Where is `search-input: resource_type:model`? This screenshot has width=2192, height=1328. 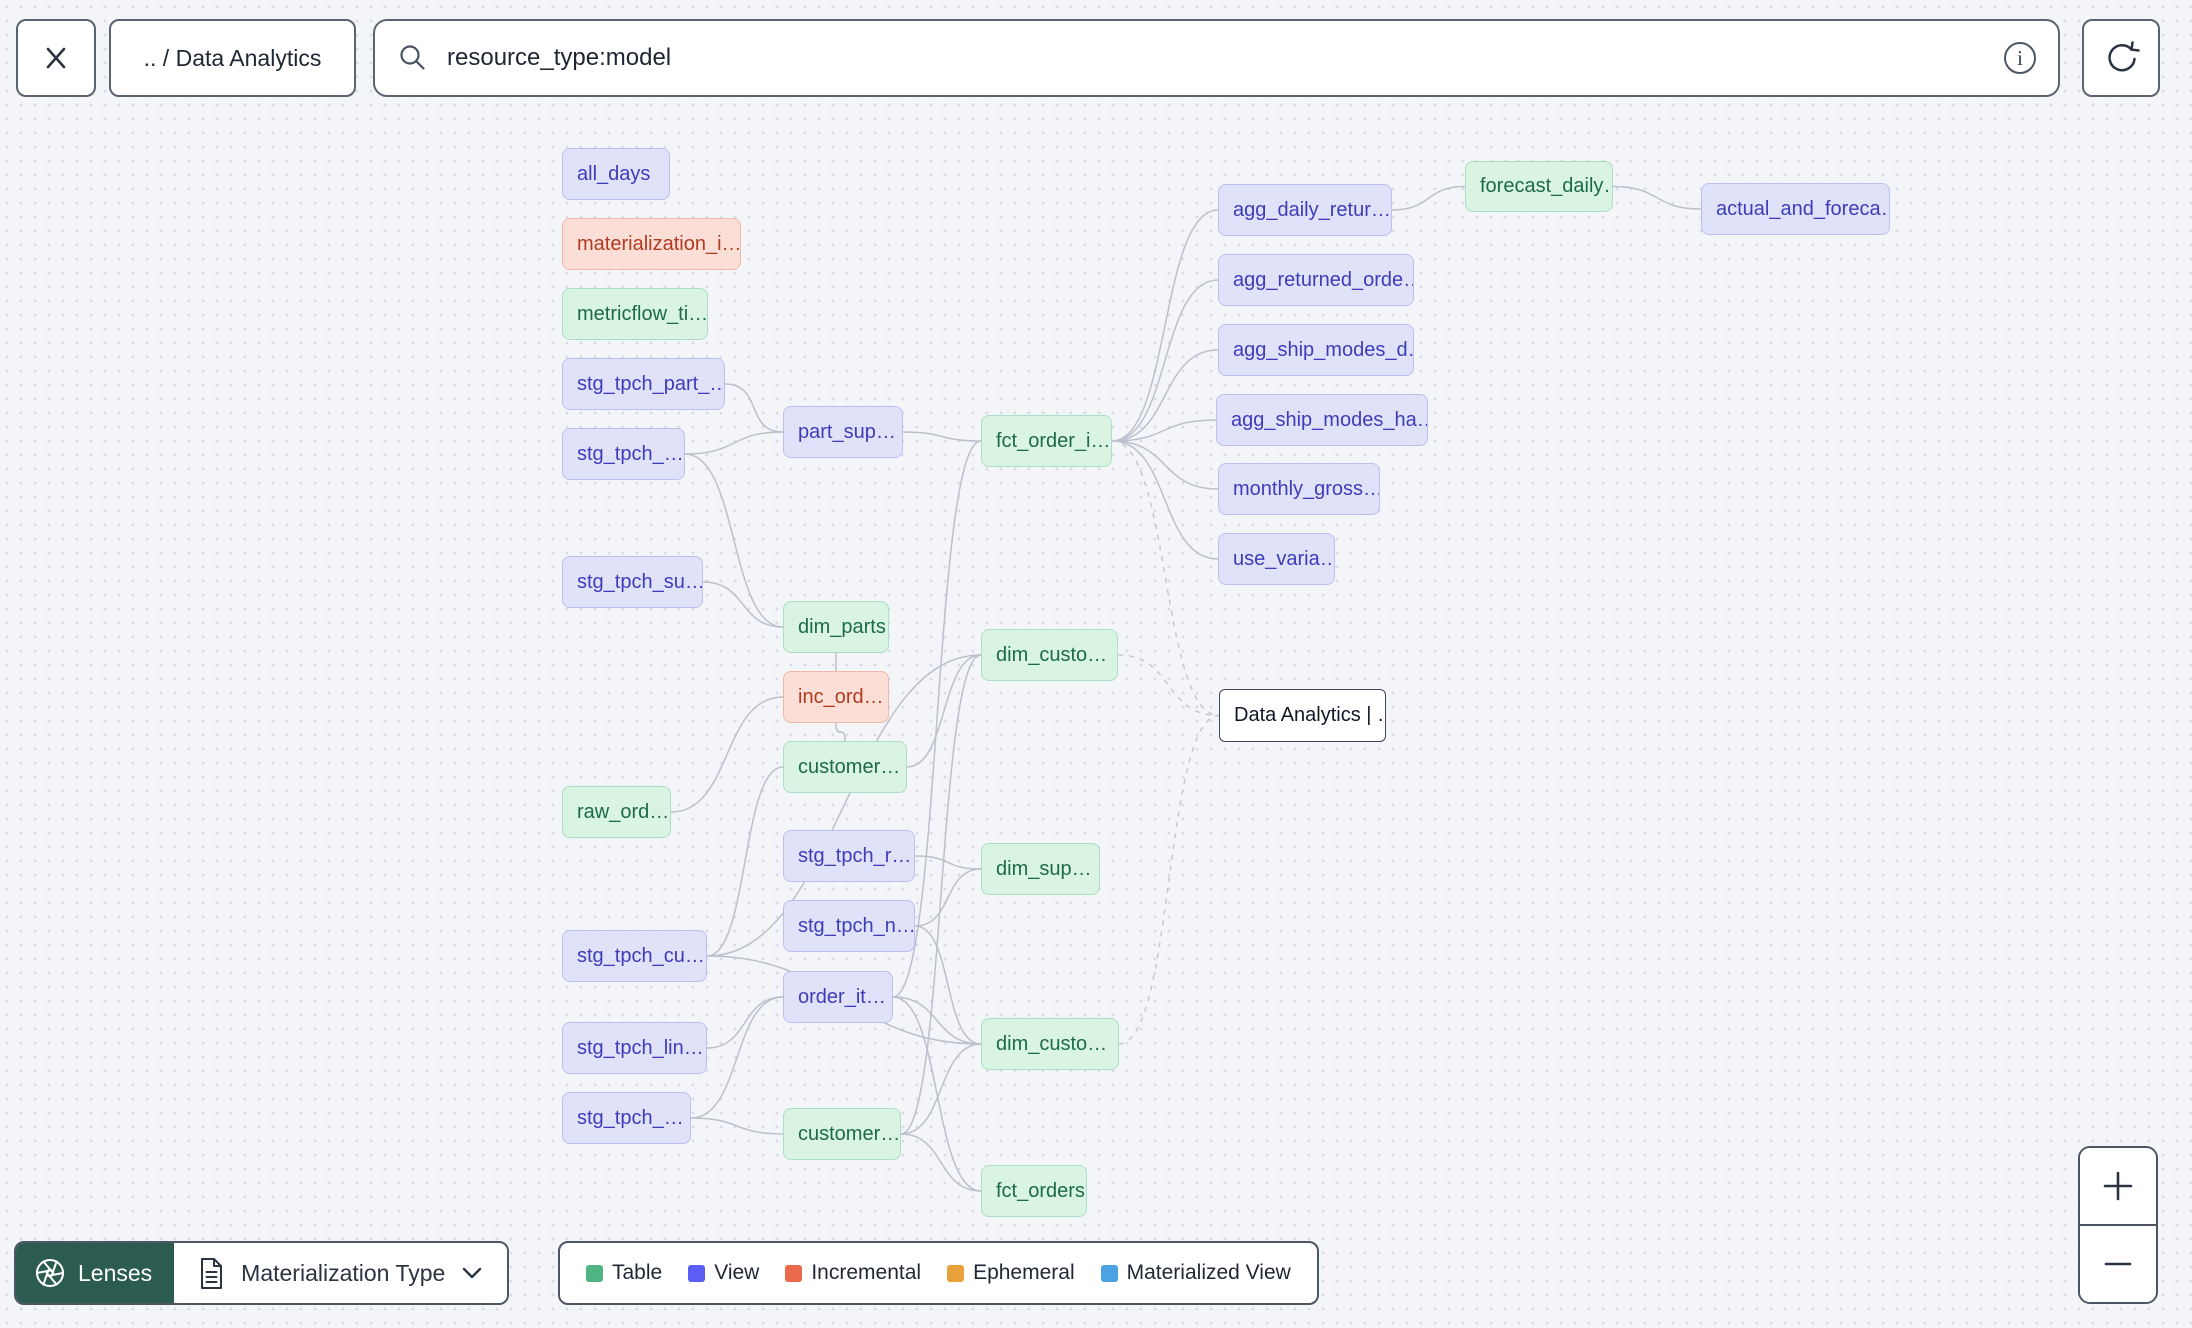
search-input: resource_type:model is located at coordinates (559, 58).